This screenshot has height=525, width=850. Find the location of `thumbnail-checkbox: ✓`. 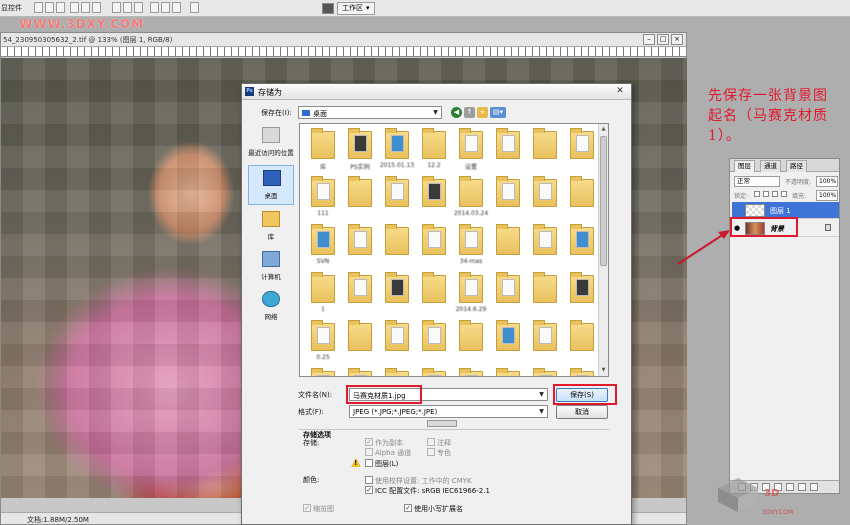

thumbnail-checkbox: ✓ is located at coordinates (307, 508).